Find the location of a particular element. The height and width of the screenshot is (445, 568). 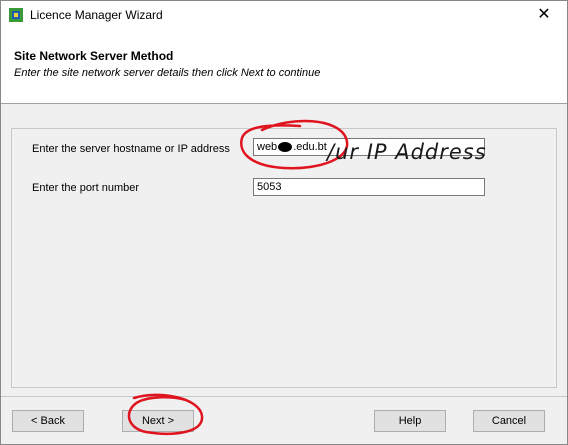

hostname-suffix: .edu.bt is located at coordinates (310, 147).